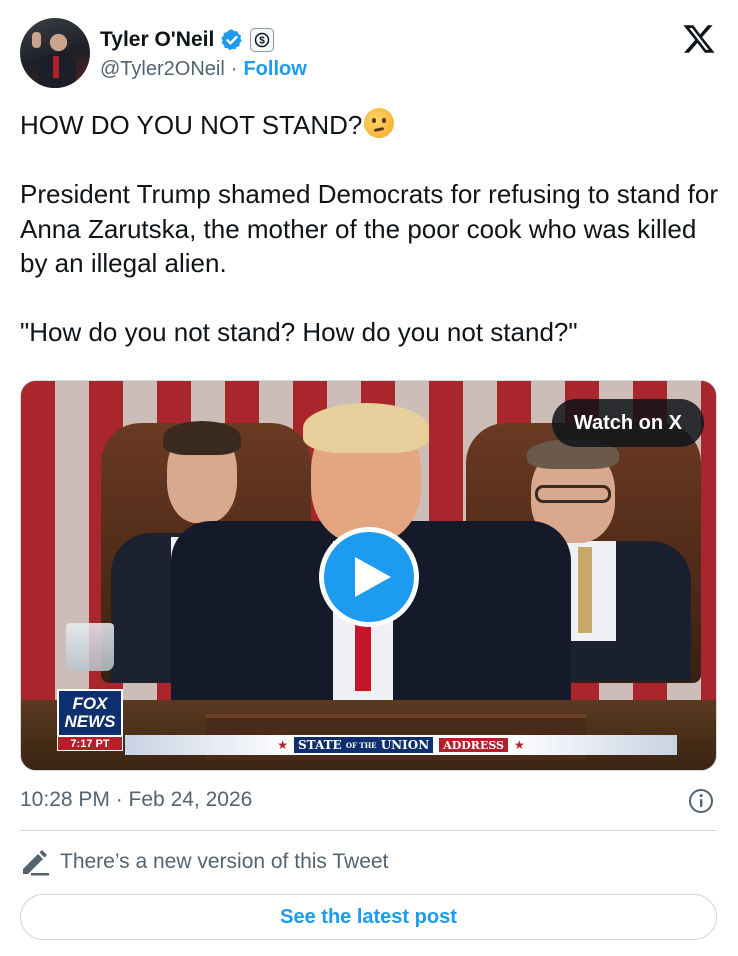  What do you see at coordinates (55, 53) in the screenshot?
I see `avatar` at bounding box center [55, 53].